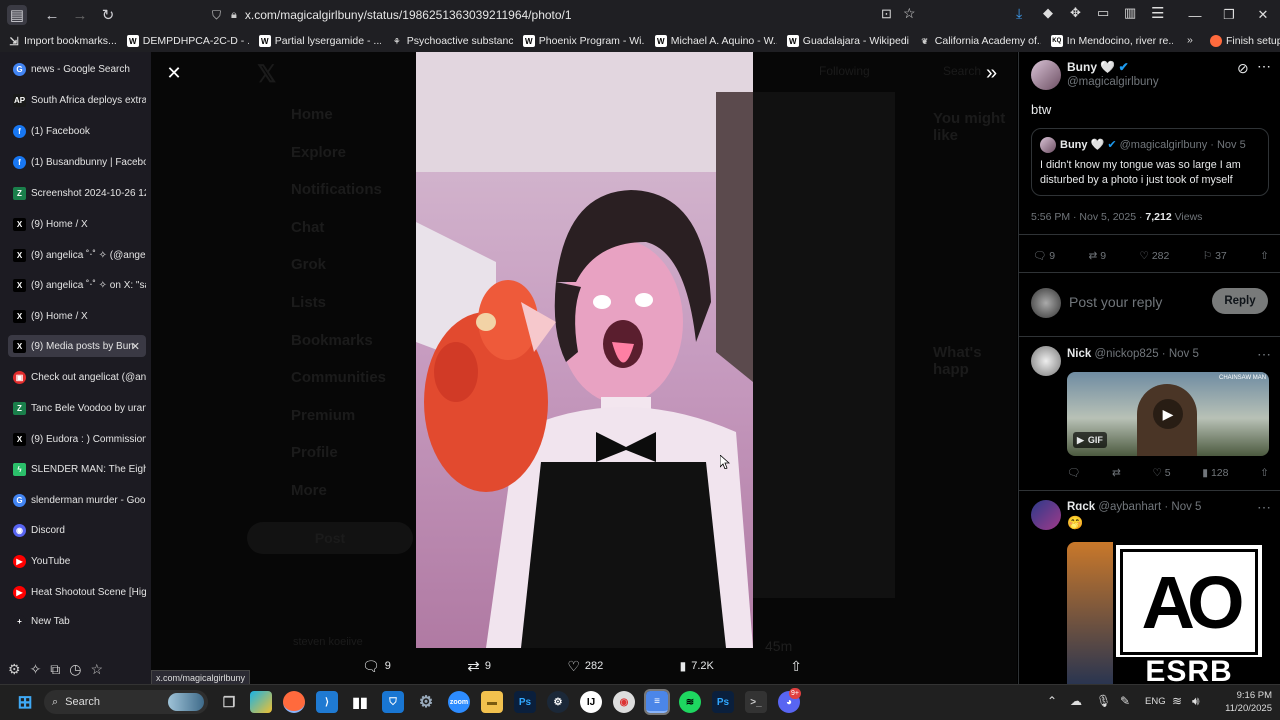 The height and width of the screenshot is (720, 1280). What do you see at coordinates (1130, 13) in the screenshot?
I see `sidebar-icon: ▥` at bounding box center [1130, 13].